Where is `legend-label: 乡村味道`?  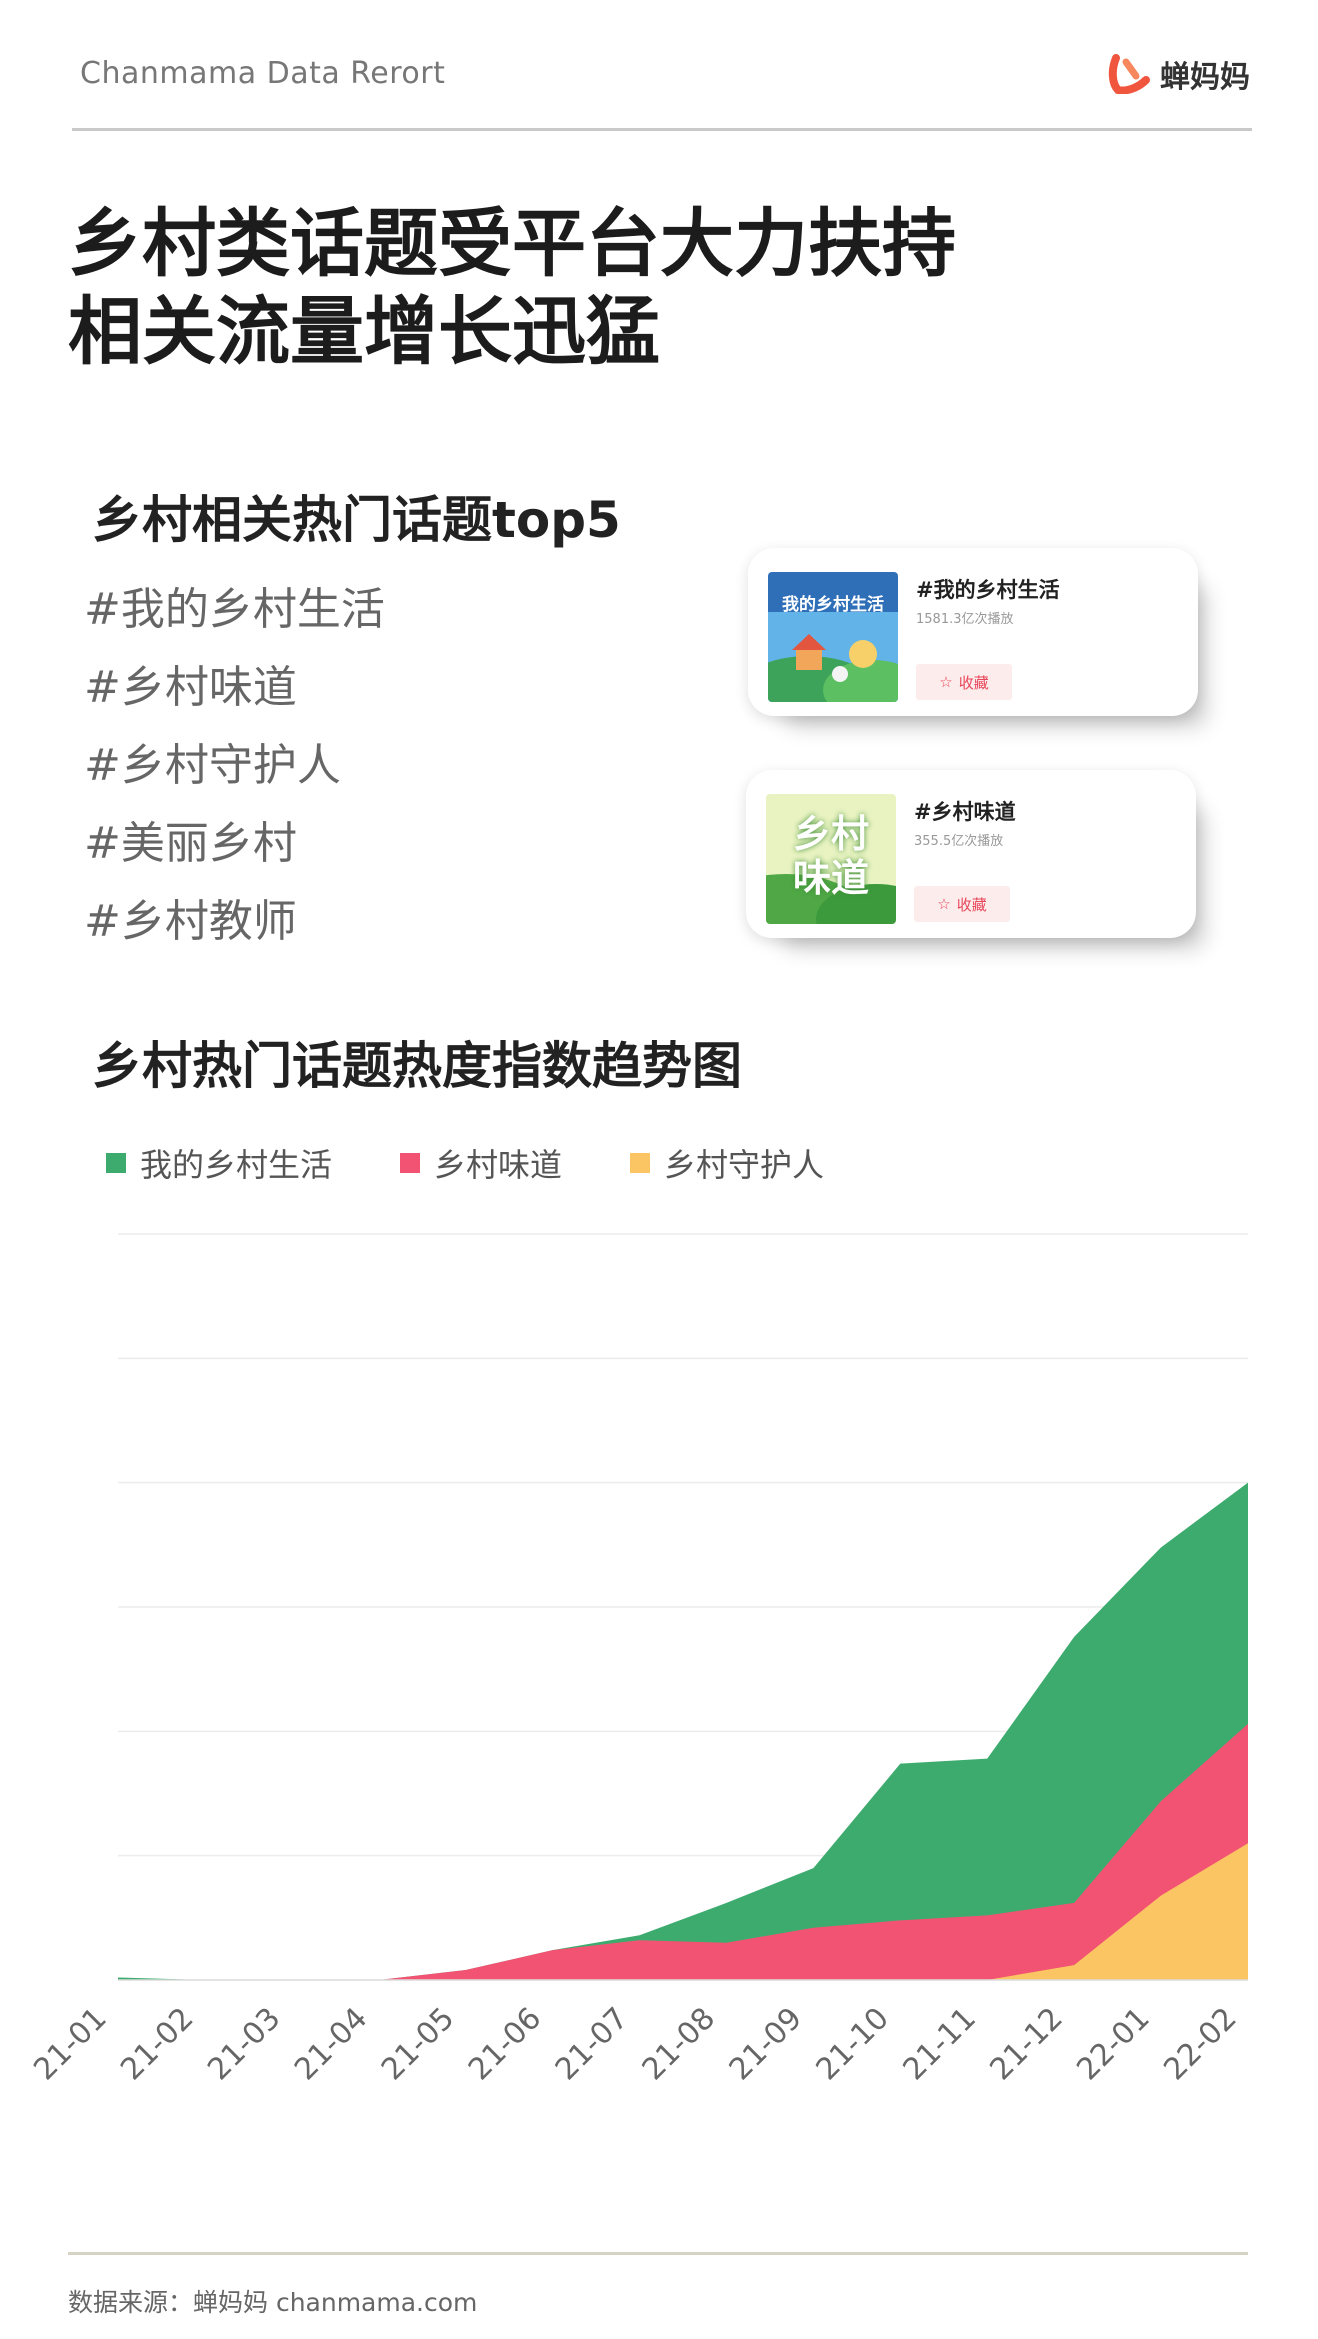
legend-label: 乡村味道 is located at coordinates (498, 1165).